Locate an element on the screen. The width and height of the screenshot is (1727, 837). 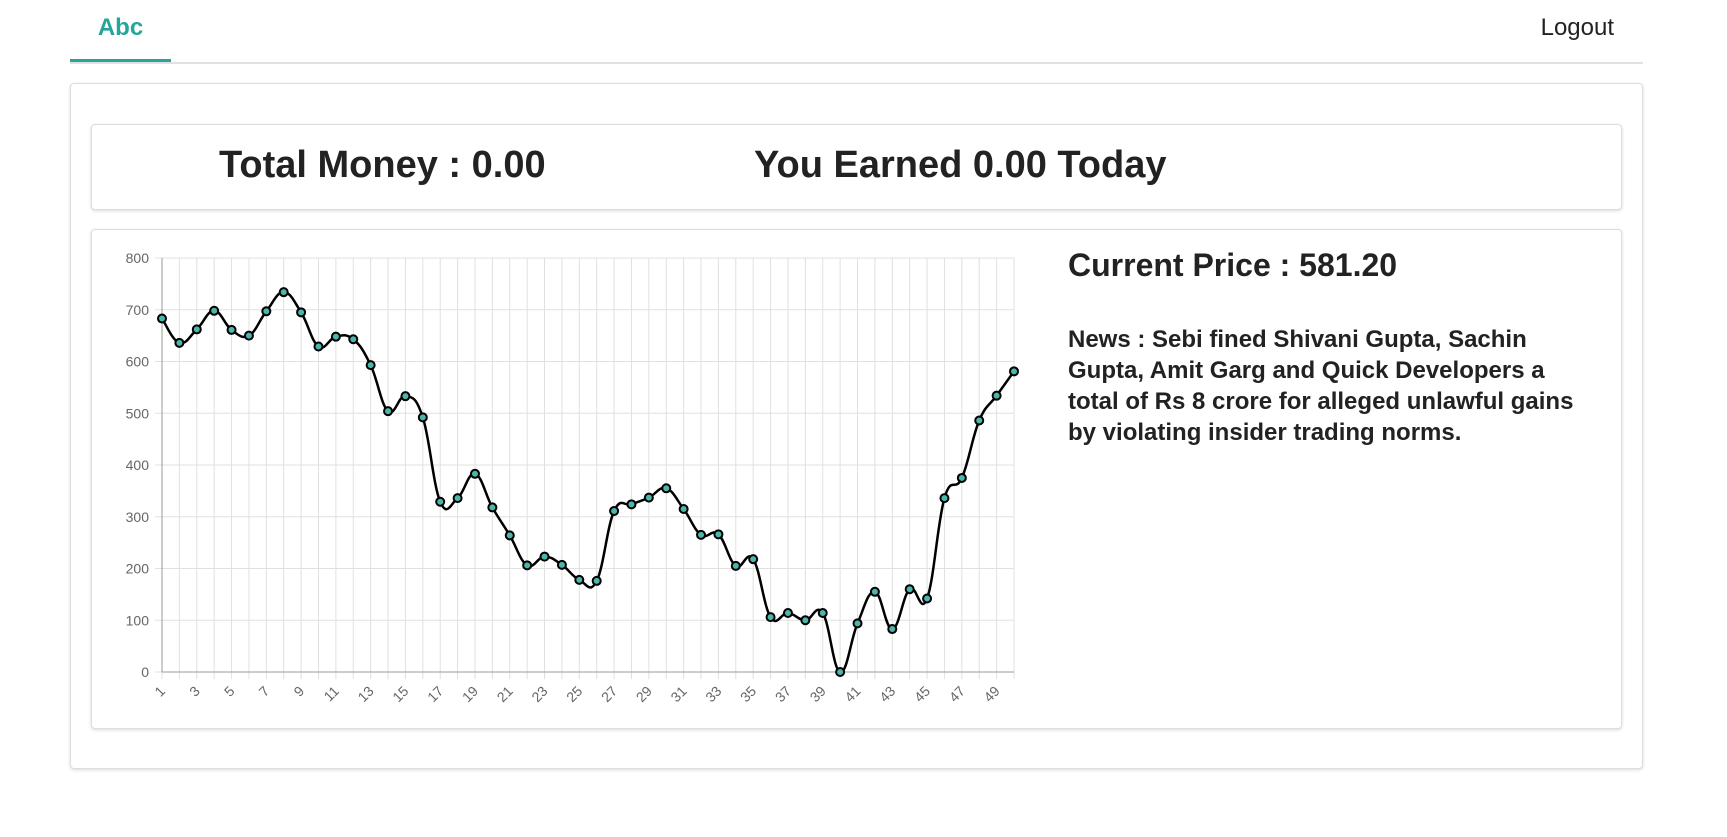
x-tick-label: 45 is located at coordinates (922, 694).